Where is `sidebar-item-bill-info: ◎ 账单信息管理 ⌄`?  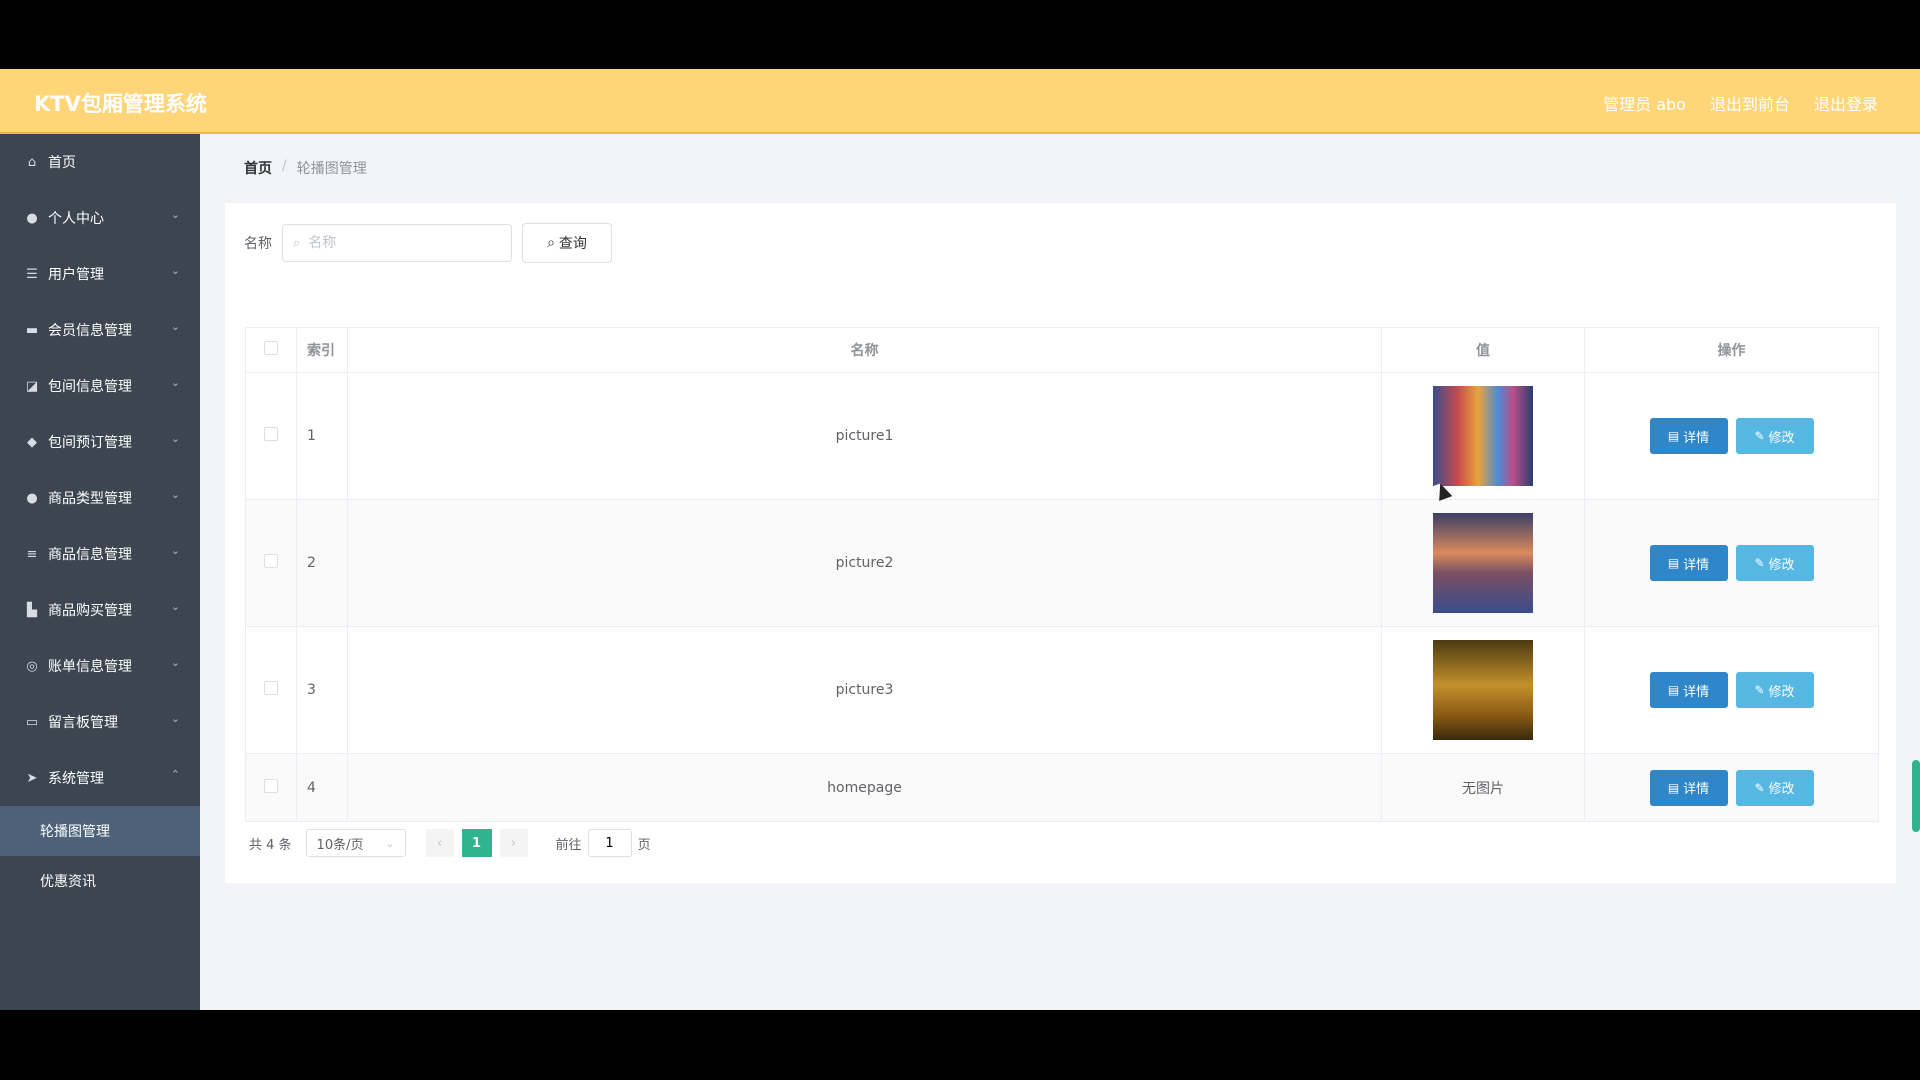 sidebar-item-bill-info: ◎ 账单信息管理 ⌄ is located at coordinates (100, 666).